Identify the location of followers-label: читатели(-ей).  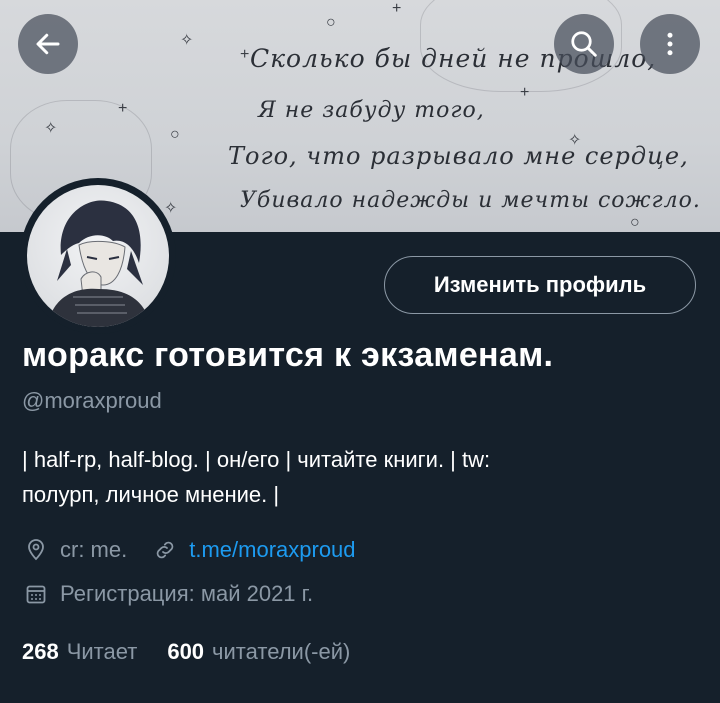
(281, 651).